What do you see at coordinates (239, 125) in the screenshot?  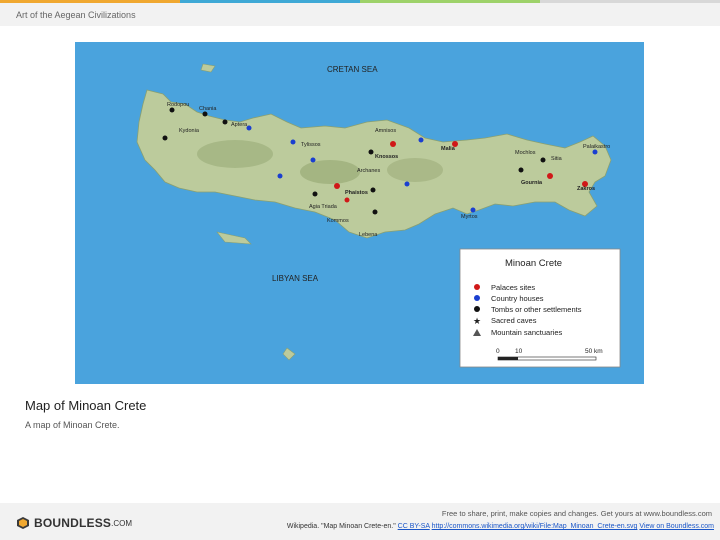 I see `site-label: Aptera` at bounding box center [239, 125].